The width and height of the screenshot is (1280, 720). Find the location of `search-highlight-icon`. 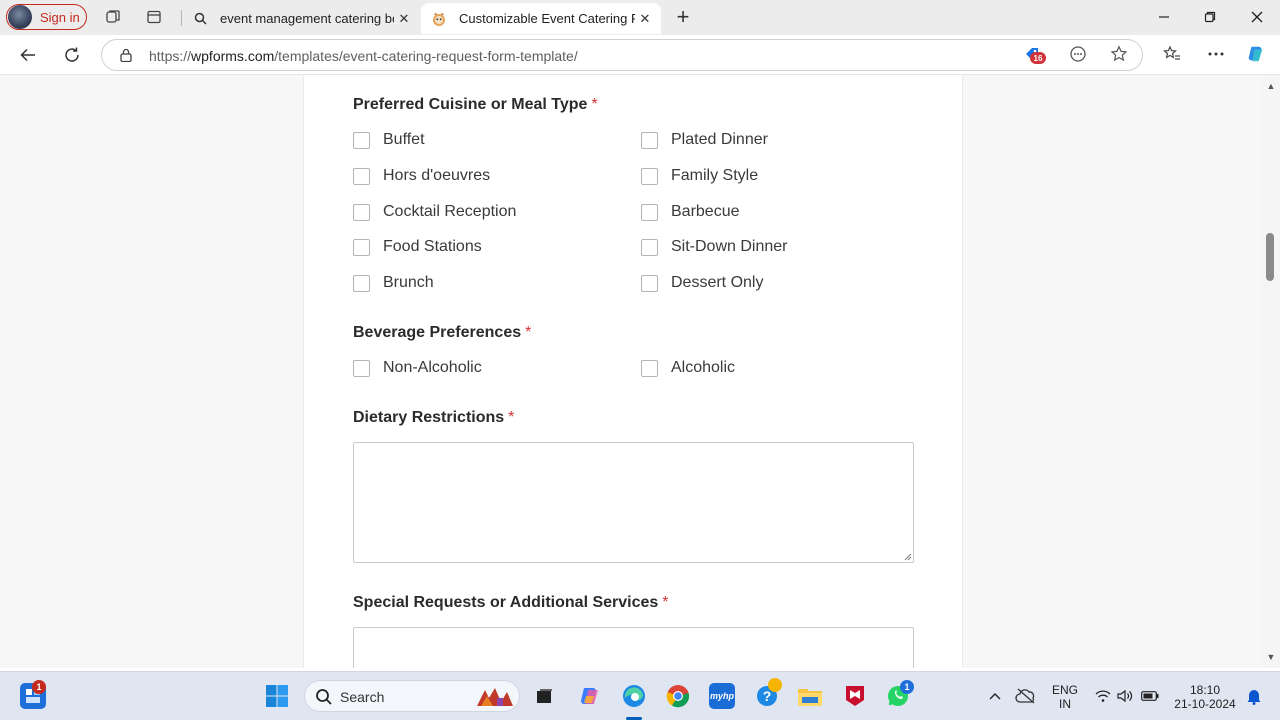

search-highlight-icon is located at coordinates (495, 697).